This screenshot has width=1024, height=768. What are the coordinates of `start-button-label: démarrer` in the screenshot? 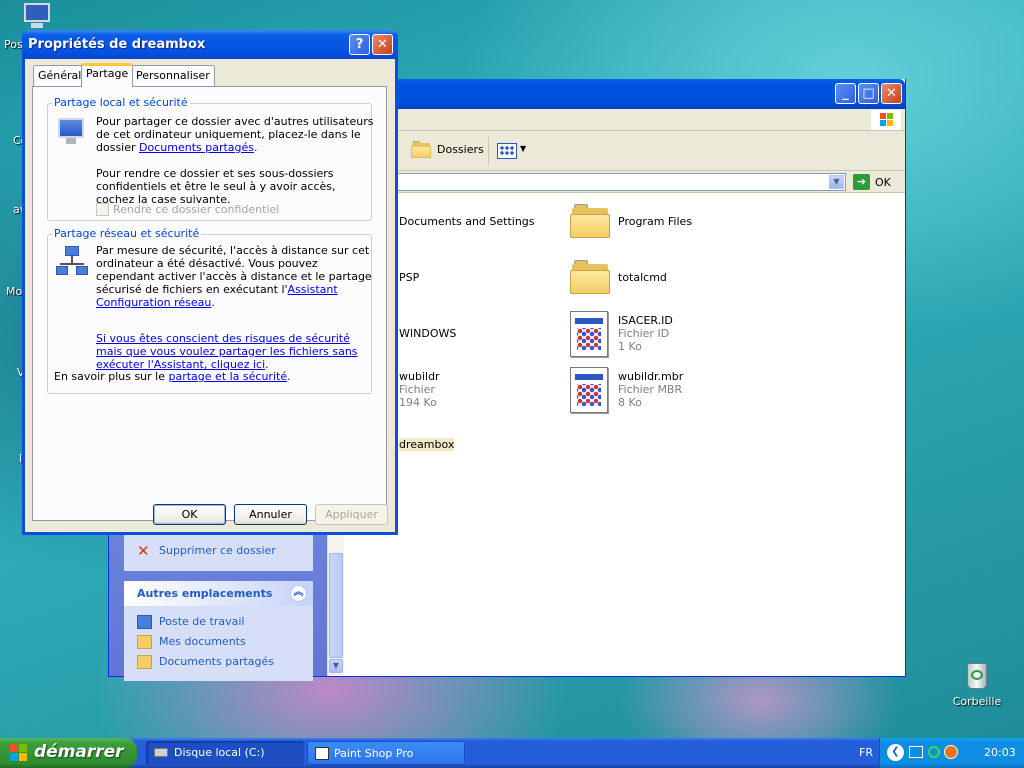 It's located at (79, 752).